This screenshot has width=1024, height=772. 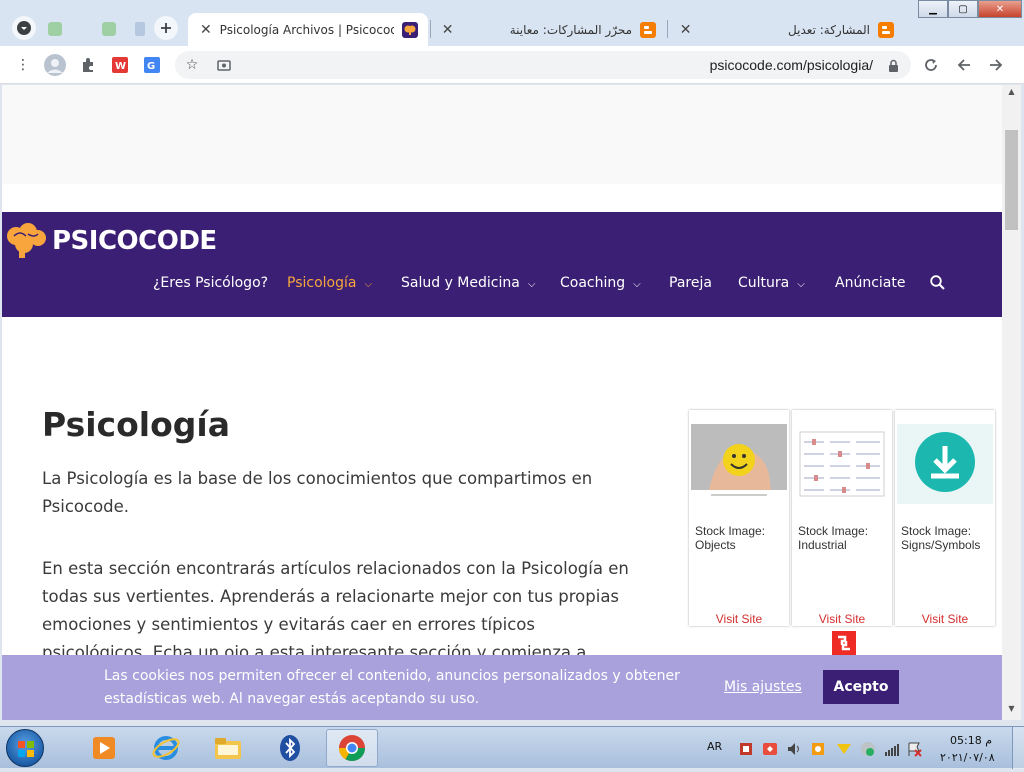 I want to click on nav-label: Anúnciate, so click(x=870, y=283).